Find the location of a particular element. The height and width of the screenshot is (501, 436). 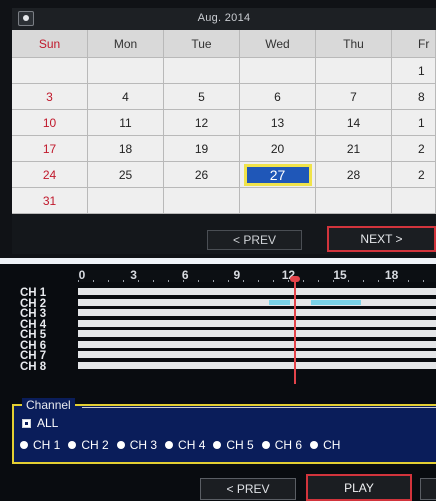

calendar-day: 3 is located at coordinates (50, 97).